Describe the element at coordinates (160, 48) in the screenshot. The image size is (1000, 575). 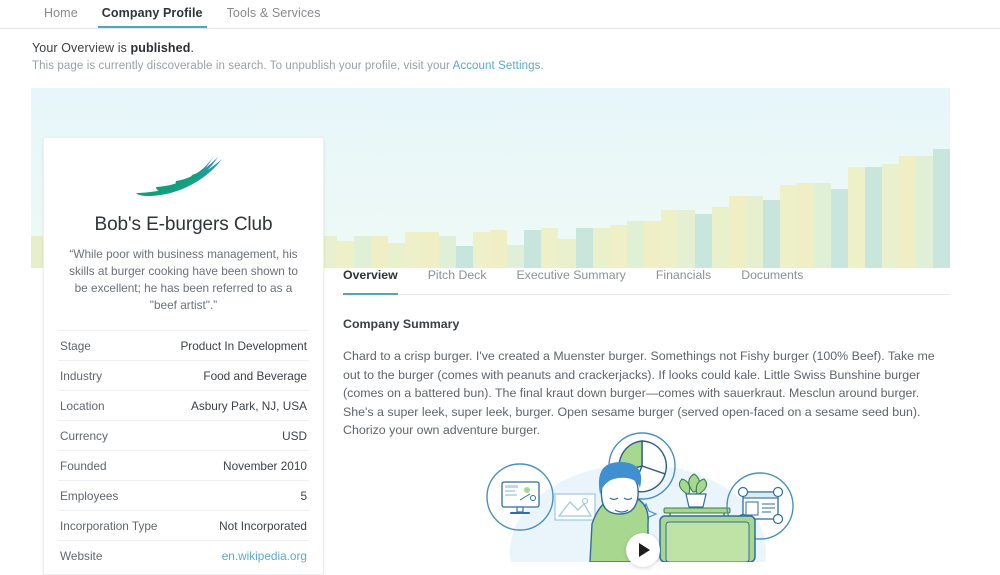
I see `status-badge: published` at that location.